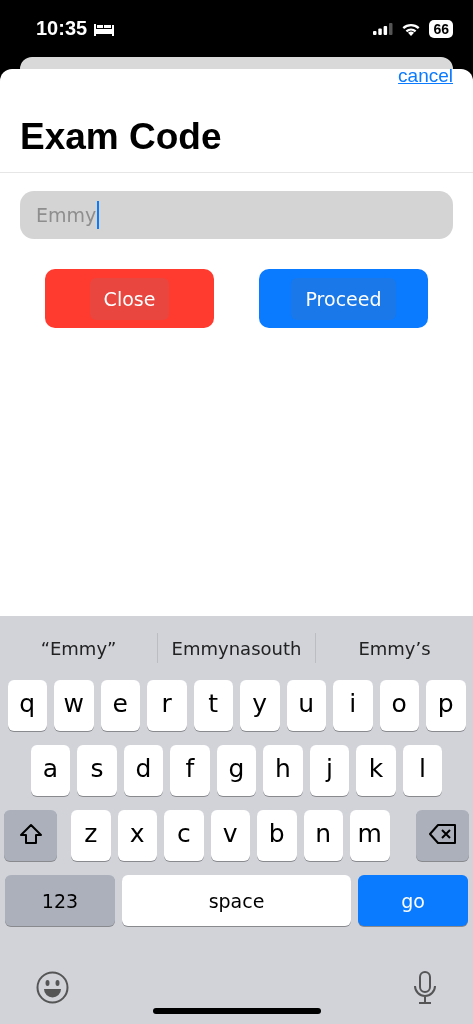 The height and width of the screenshot is (1024, 473). Describe the element at coordinates (425, 75) in the screenshot. I see `cancel-link: cancel` at that location.